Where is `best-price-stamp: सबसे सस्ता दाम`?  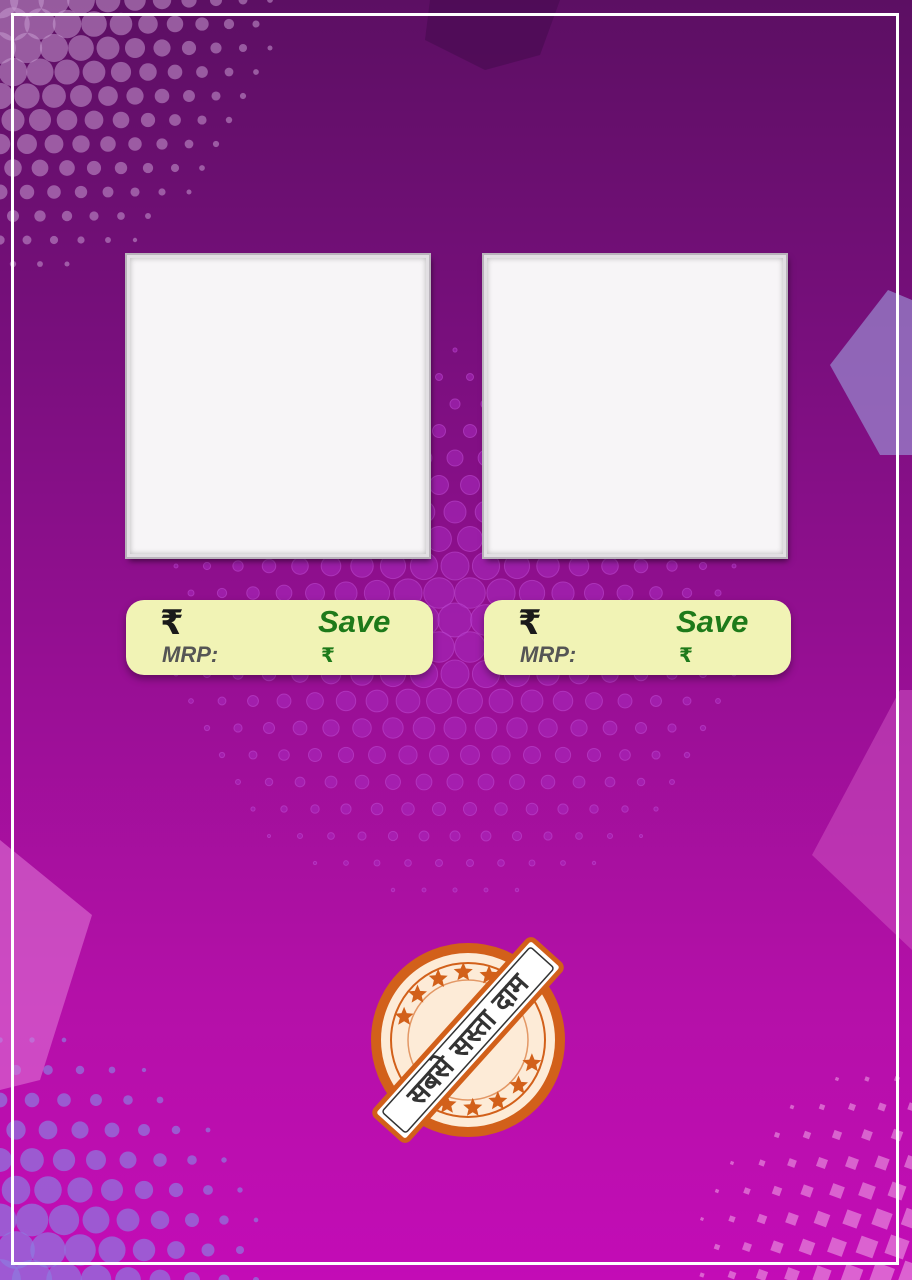
best-price-stamp: सबसे सस्ता दाम is located at coordinates (468, 1040).